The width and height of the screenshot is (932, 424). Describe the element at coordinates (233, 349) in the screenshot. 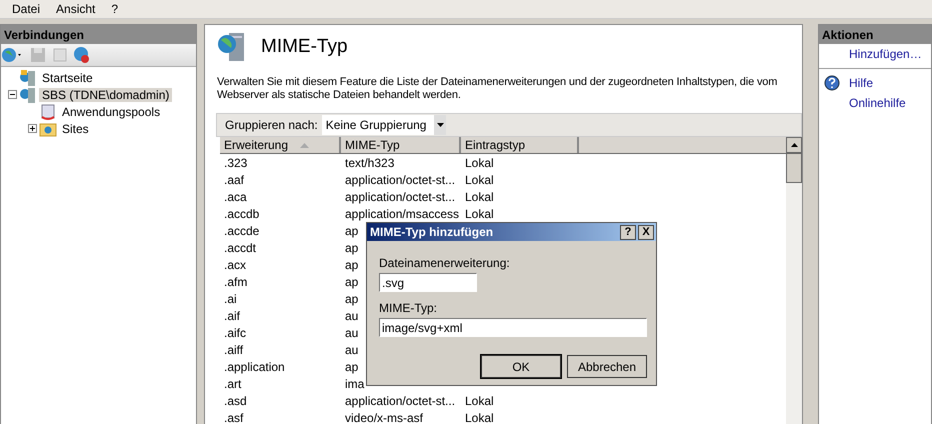

I see `table-cell-text: .aiff` at that location.